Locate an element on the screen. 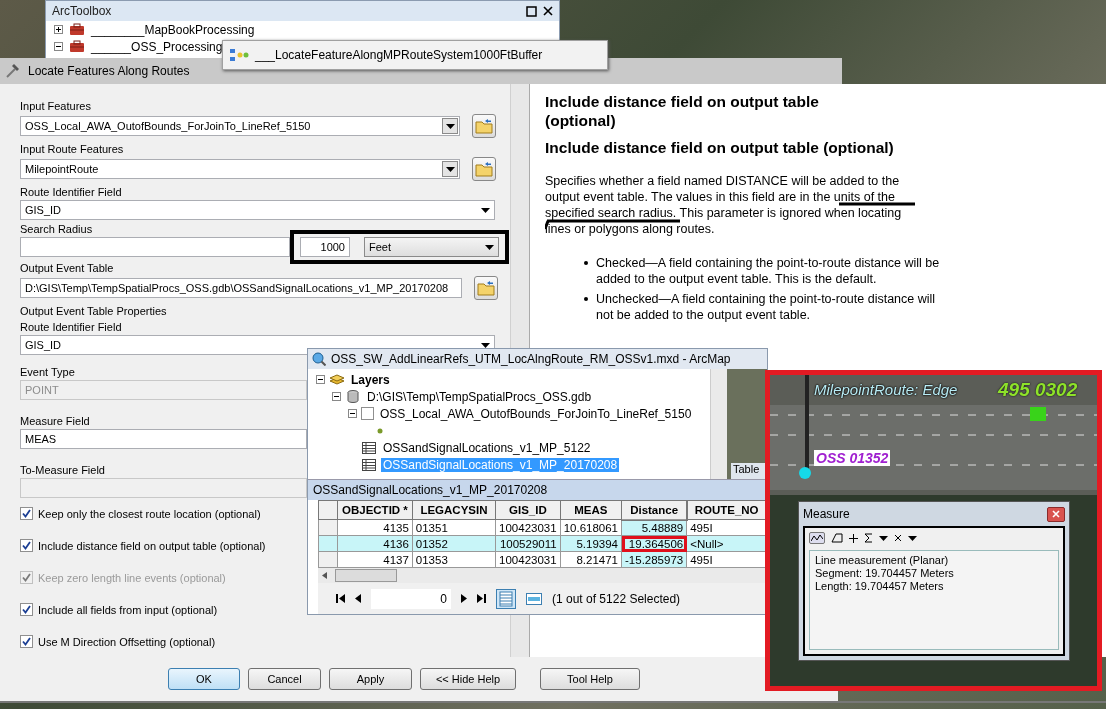 This screenshot has width=1106, height=709. tree-item: OSS_Local_AWA_OutofBounds_ForJoinTo_LineRef_5150 is located at coordinates (536, 413).